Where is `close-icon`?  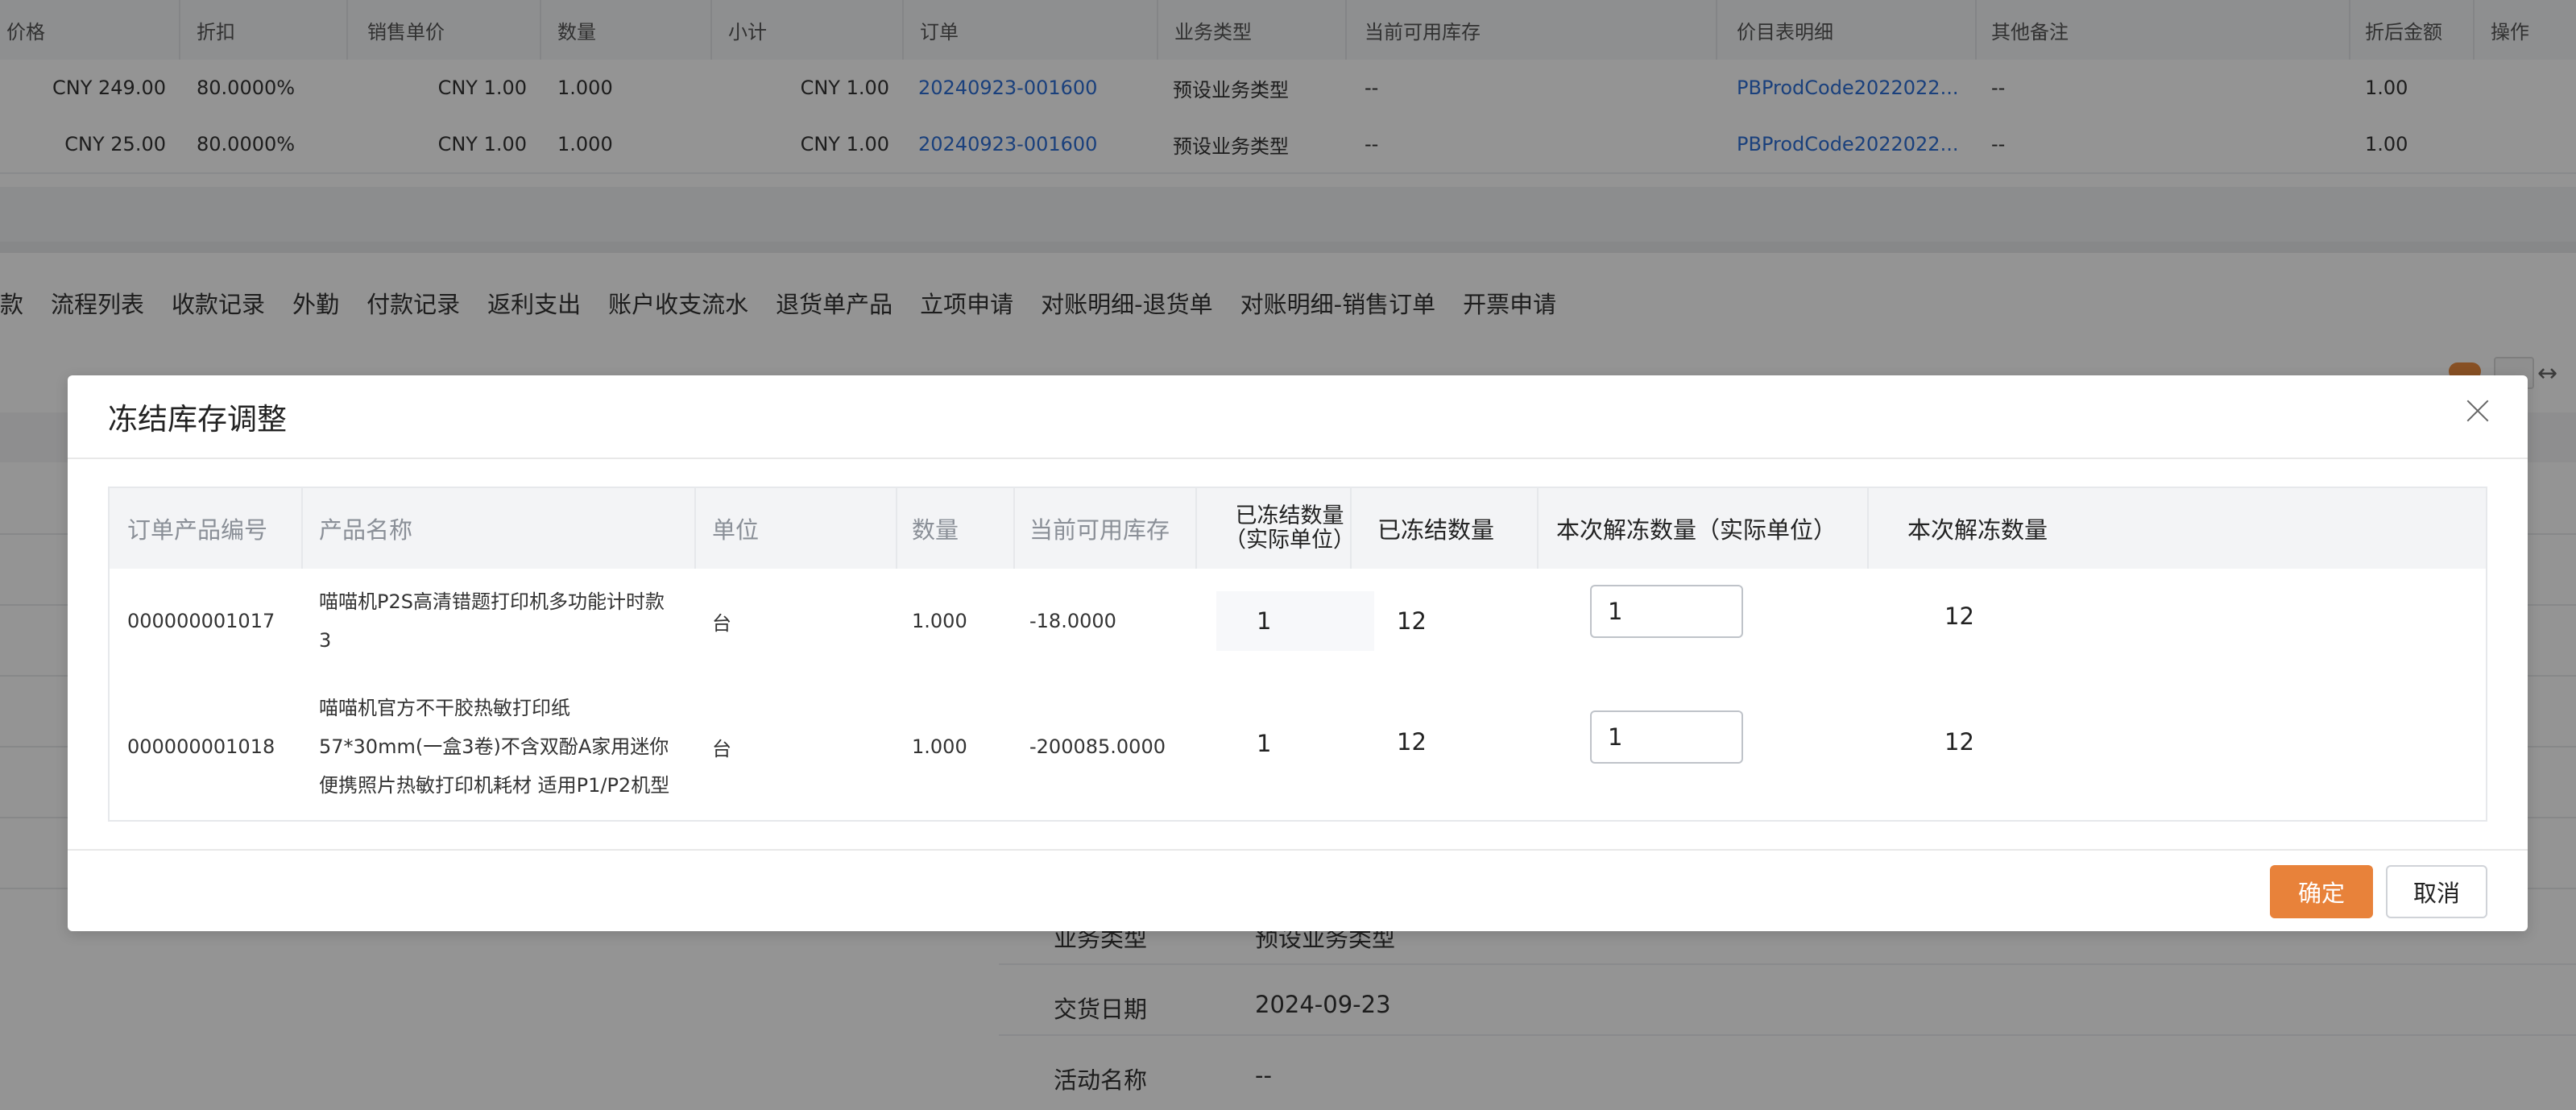 close-icon is located at coordinates (2477, 411).